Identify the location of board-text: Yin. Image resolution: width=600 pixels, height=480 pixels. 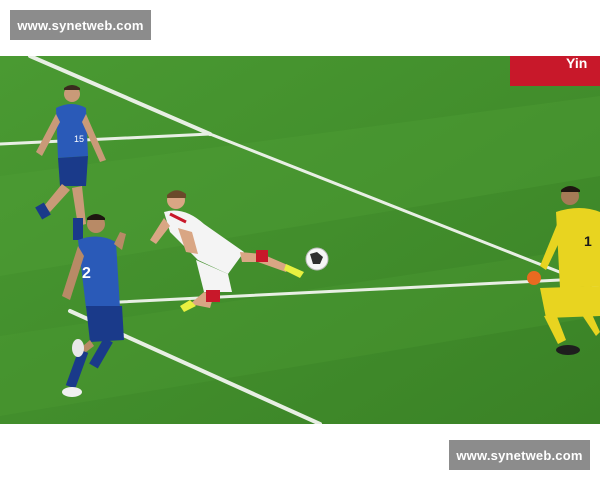
(576, 63).